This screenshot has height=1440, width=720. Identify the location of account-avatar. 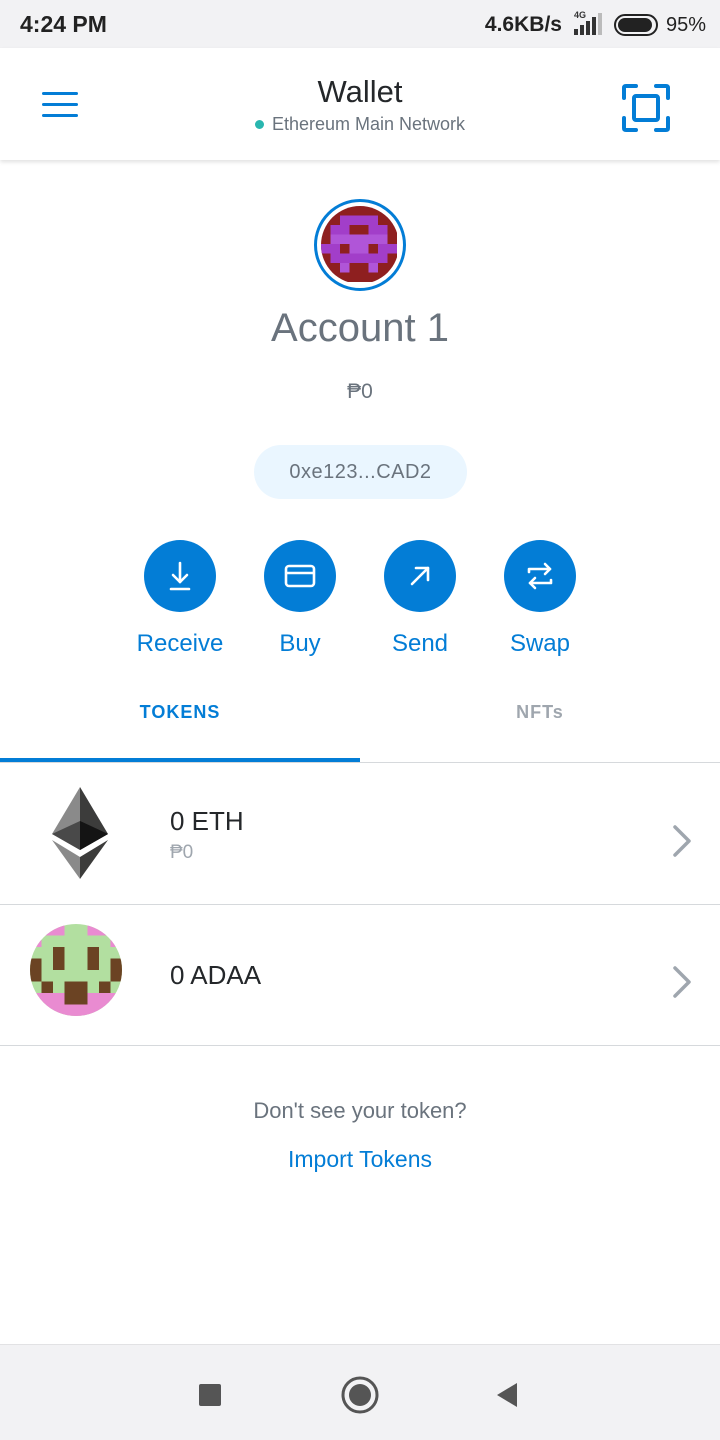
(360, 245).